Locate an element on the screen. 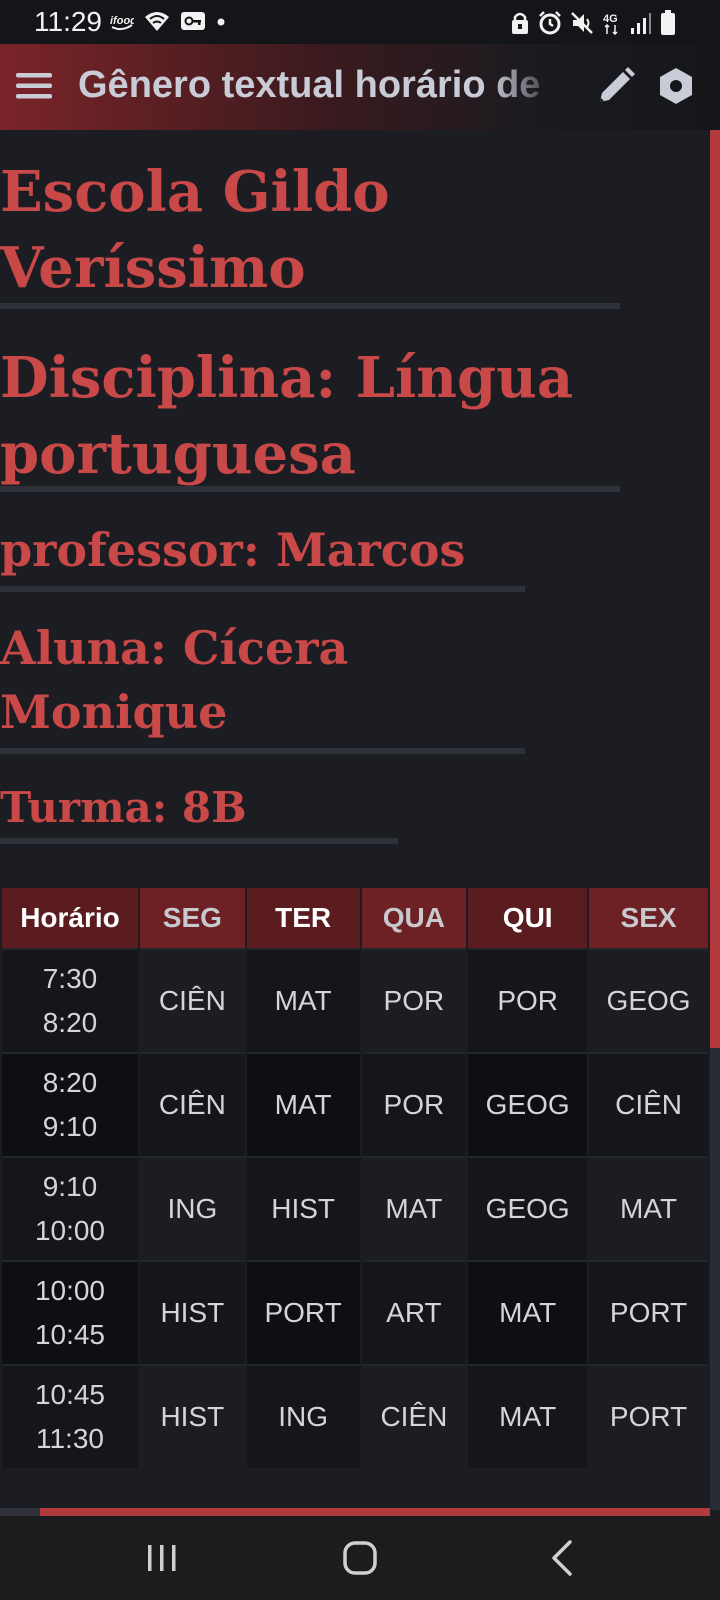  end-time: 10:00 is located at coordinates (70, 1230).